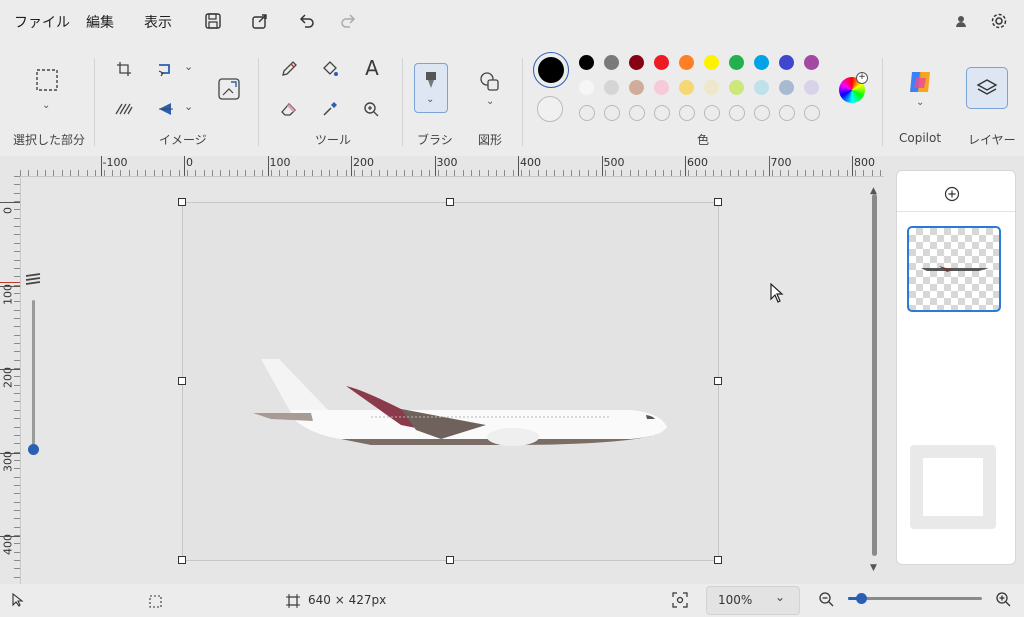 The width and height of the screenshot is (1024, 617). Describe the element at coordinates (550, 109) in the screenshot. I see `secondary-color-button` at that location.